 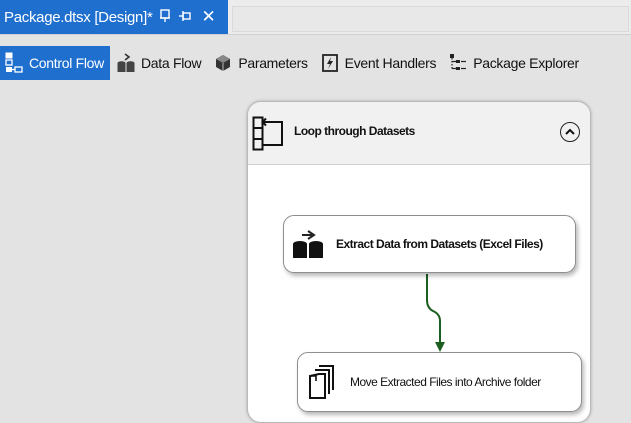 I want to click on foreach-loop-icon, so click(x=269, y=136).